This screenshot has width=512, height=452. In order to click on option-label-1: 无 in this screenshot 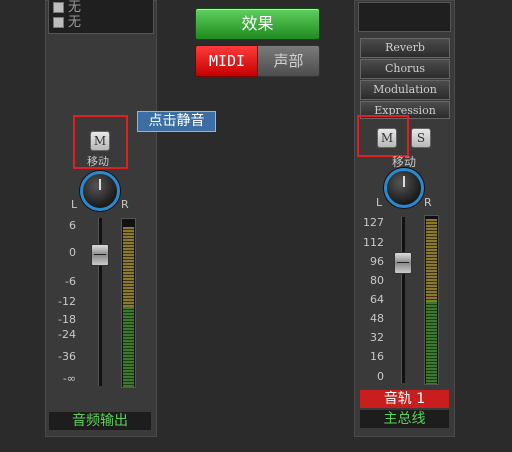, I will do `click(75, 7)`.